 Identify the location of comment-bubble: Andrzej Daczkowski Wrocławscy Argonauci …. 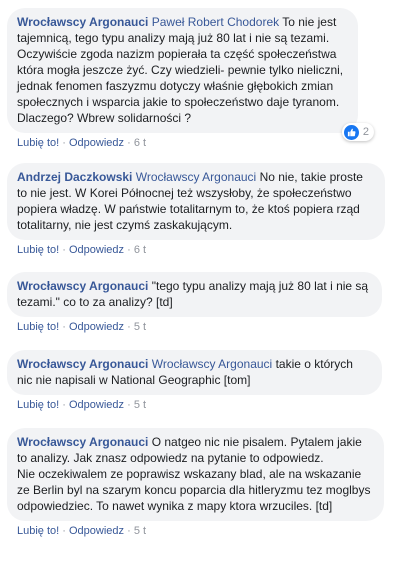
(196, 201).